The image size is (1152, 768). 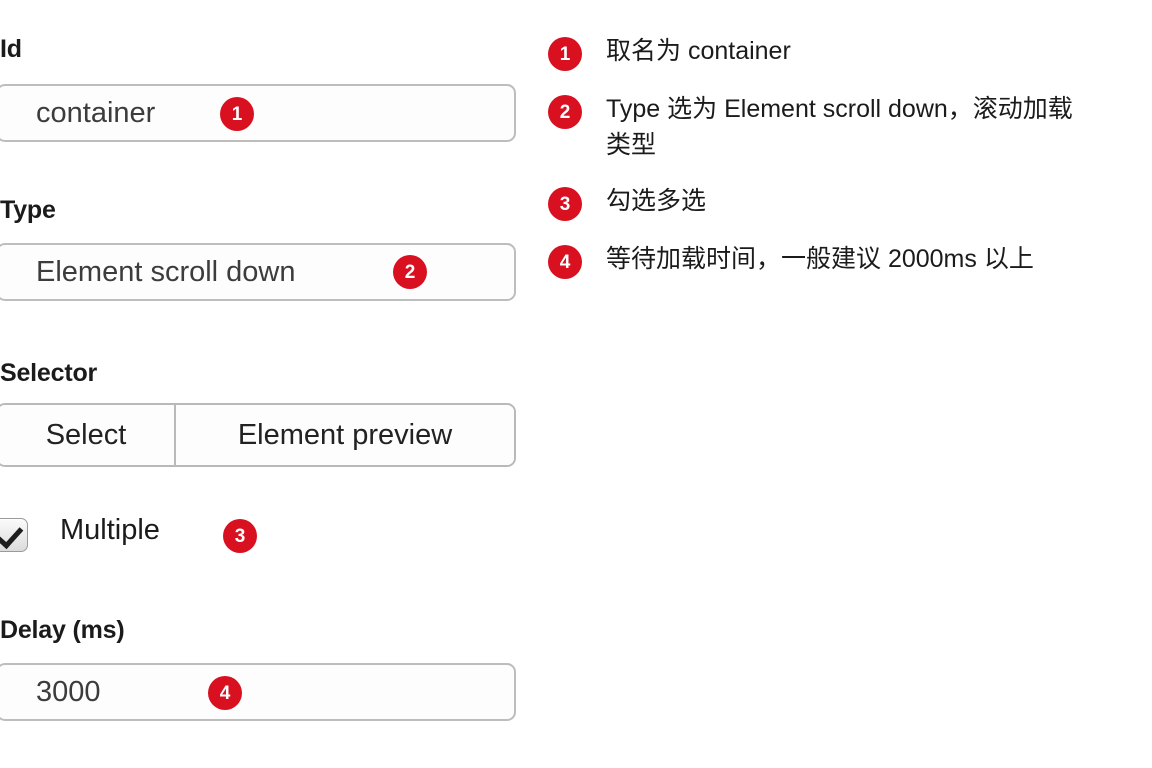 What do you see at coordinates (345, 435) in the screenshot?
I see `element-preview-button: Element preview` at bounding box center [345, 435].